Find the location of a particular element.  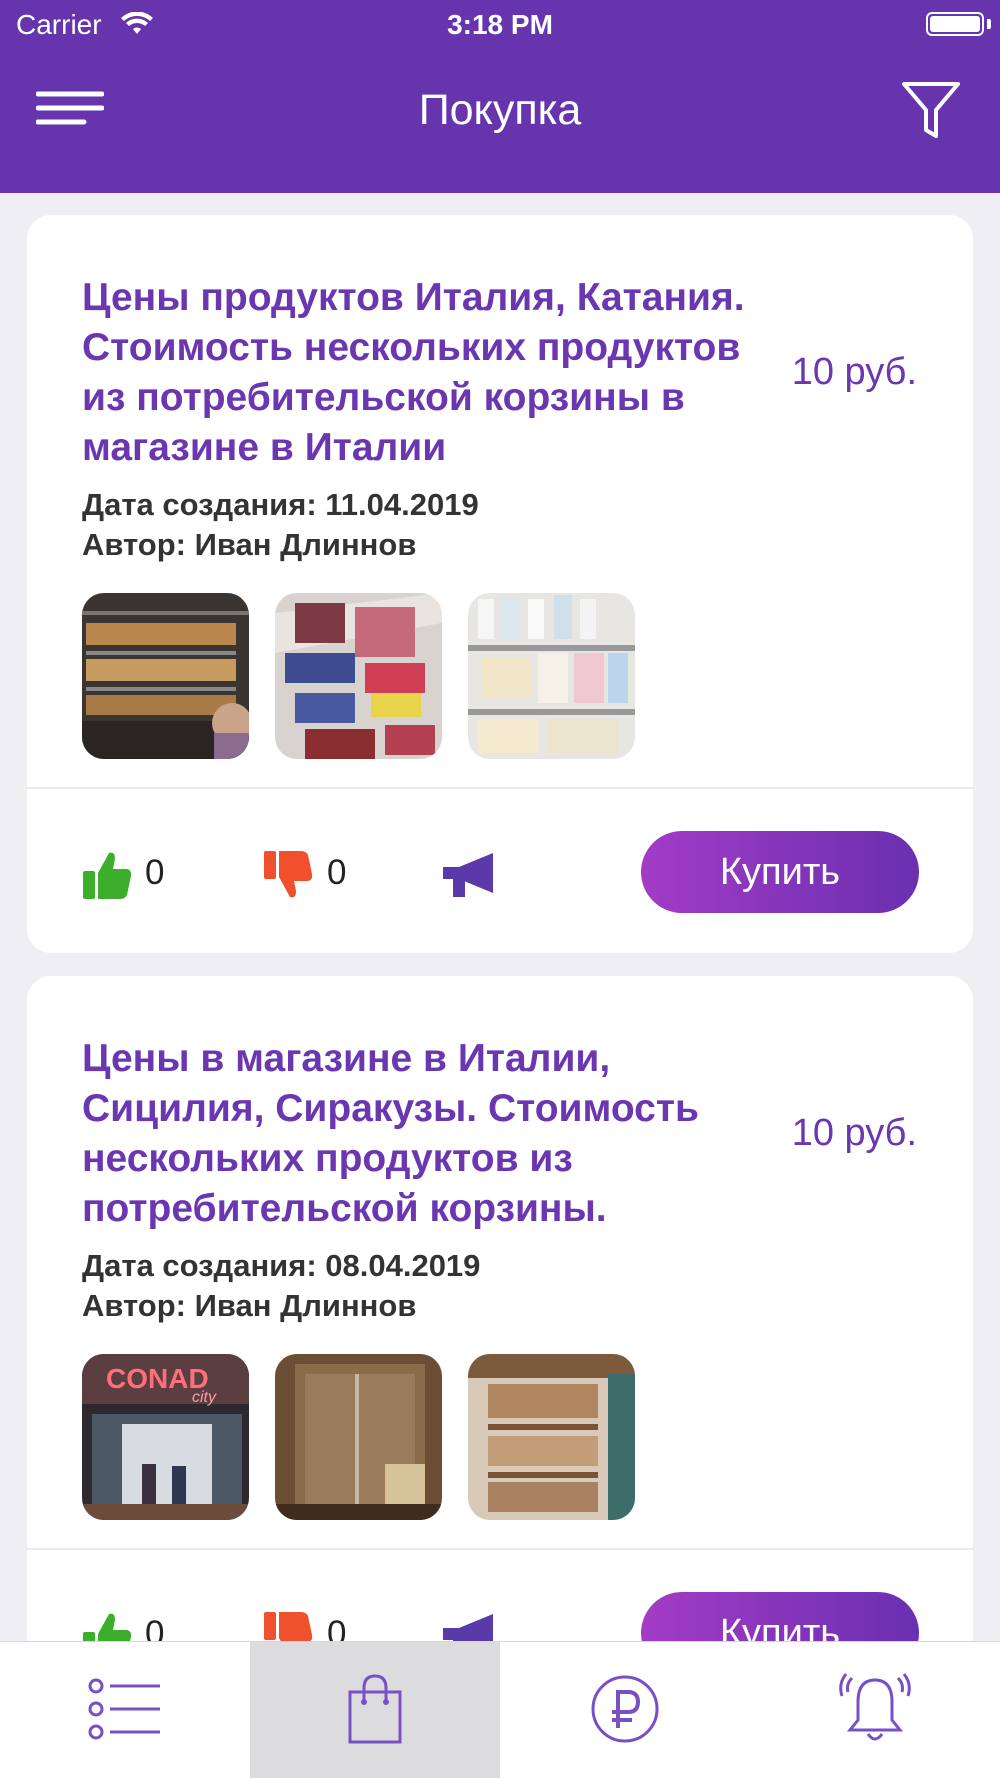

status-bar: Carrier 3:18 PM is located at coordinates (500, 25).